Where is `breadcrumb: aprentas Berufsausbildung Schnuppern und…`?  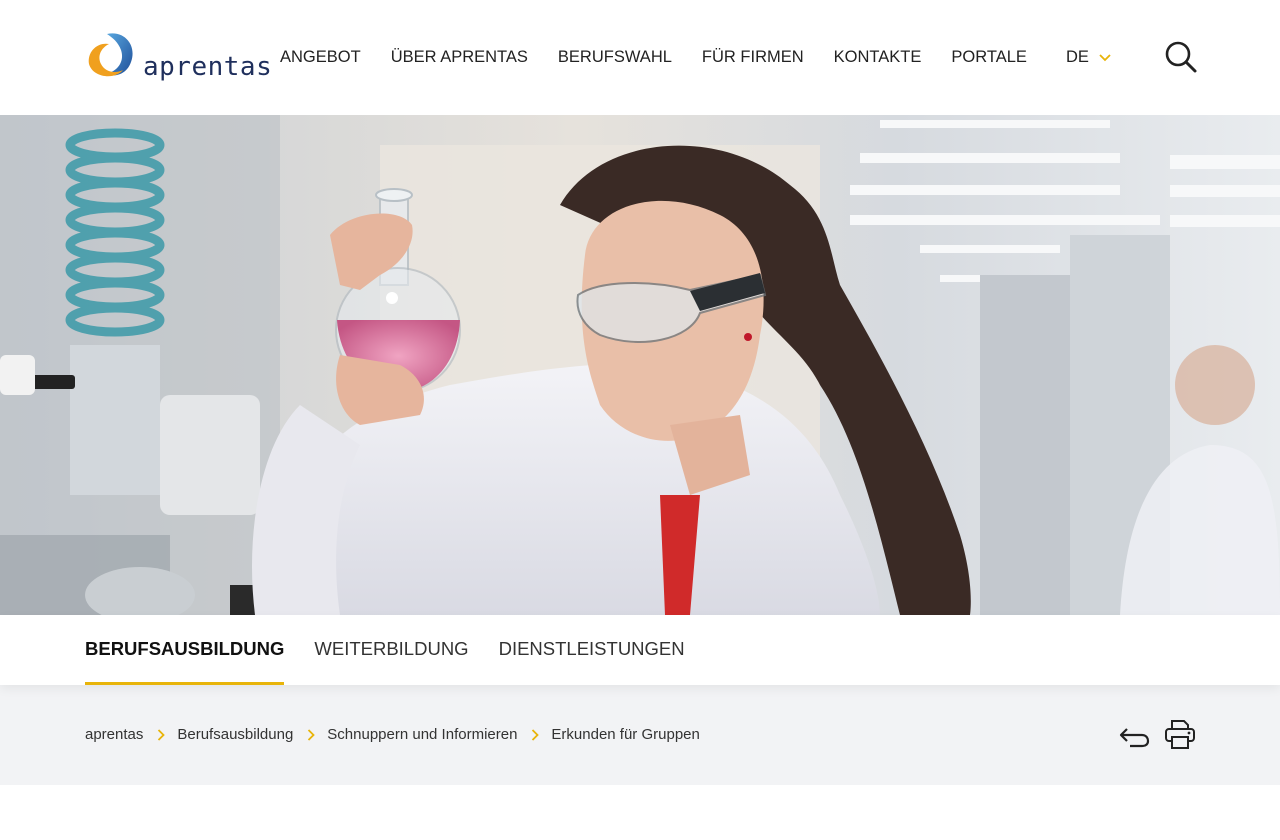 breadcrumb: aprentas Berufsausbildung Schnuppern und… is located at coordinates (392, 735).